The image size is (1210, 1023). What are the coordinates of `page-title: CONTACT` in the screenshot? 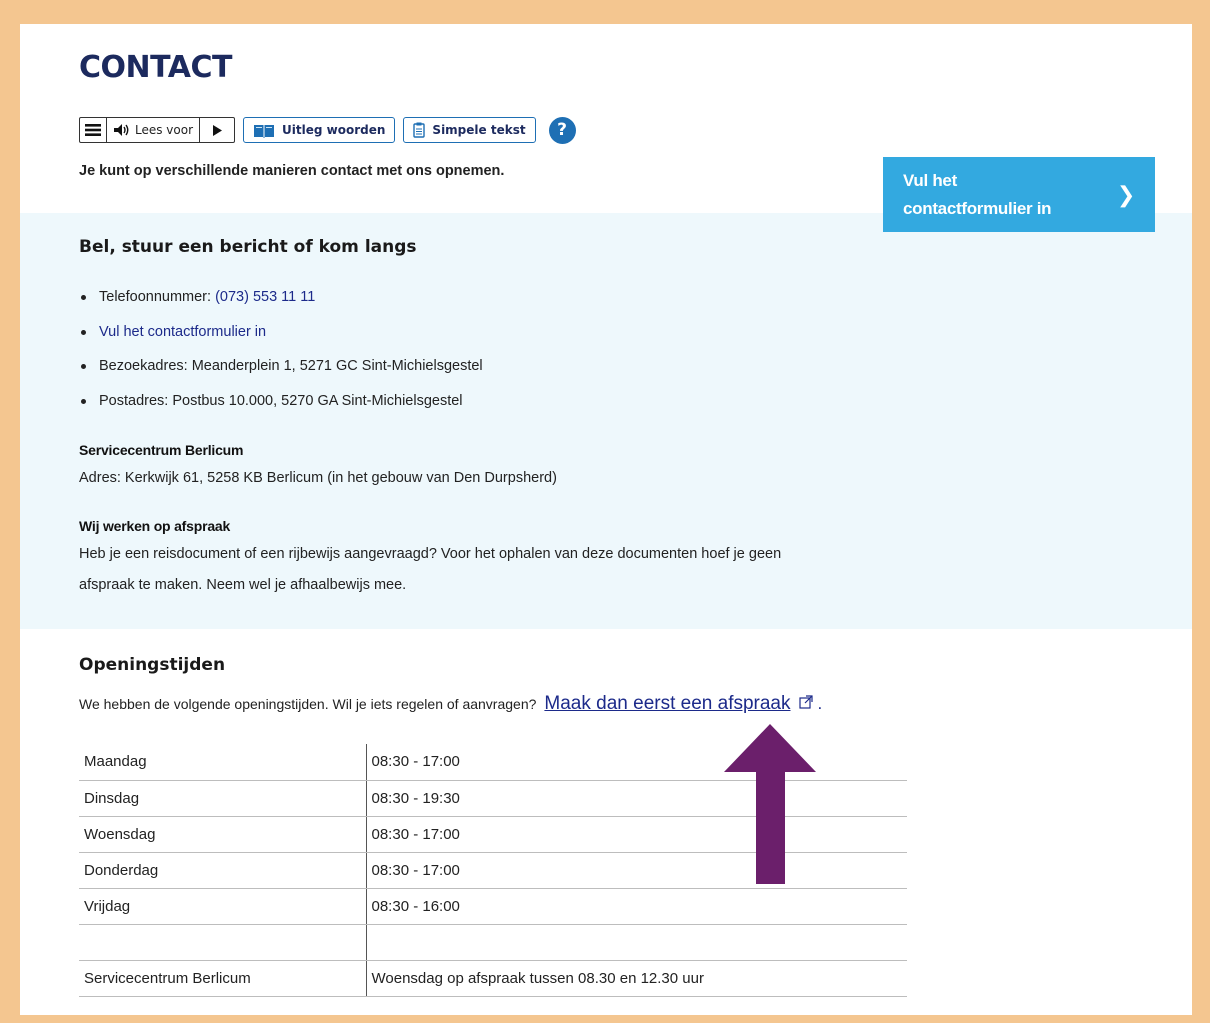 It's located at (155, 67).